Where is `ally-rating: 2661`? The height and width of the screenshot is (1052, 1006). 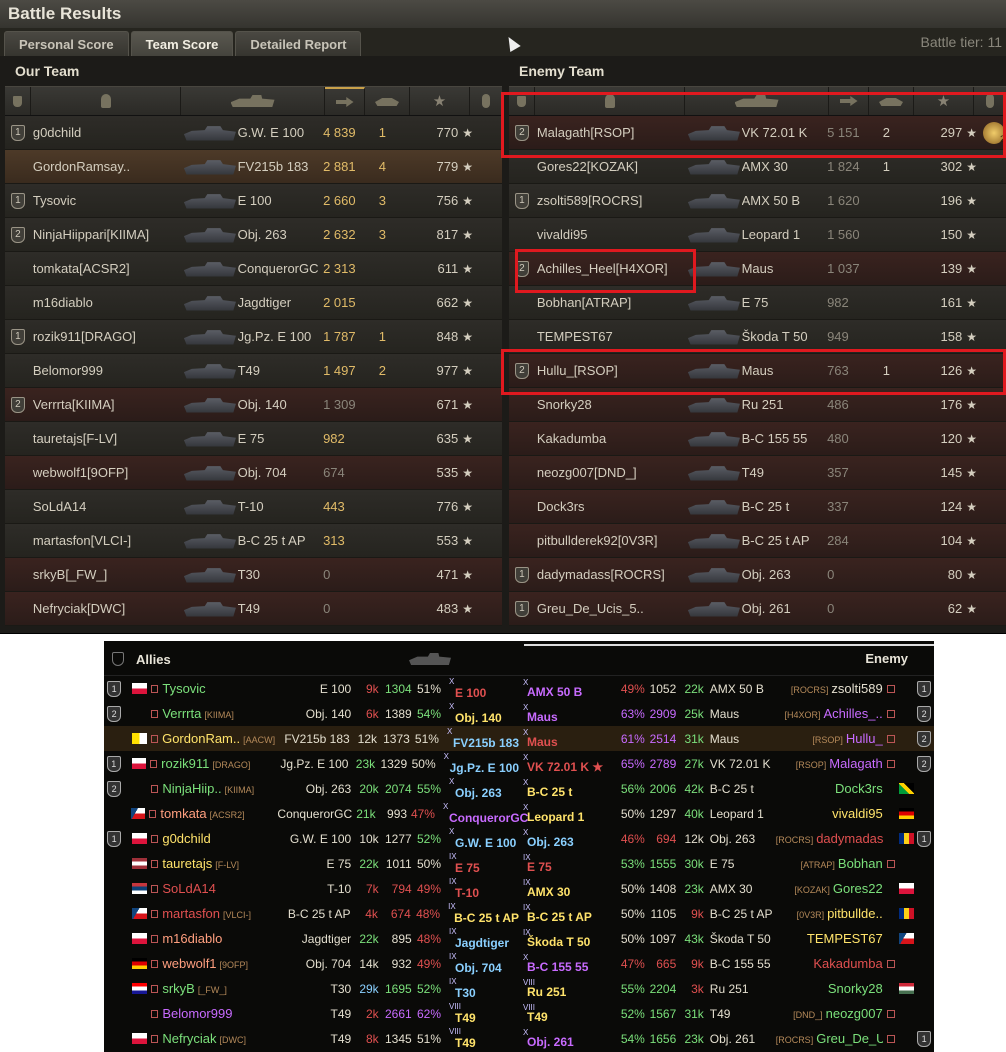 ally-rating: 2661 is located at coordinates (398, 1013).